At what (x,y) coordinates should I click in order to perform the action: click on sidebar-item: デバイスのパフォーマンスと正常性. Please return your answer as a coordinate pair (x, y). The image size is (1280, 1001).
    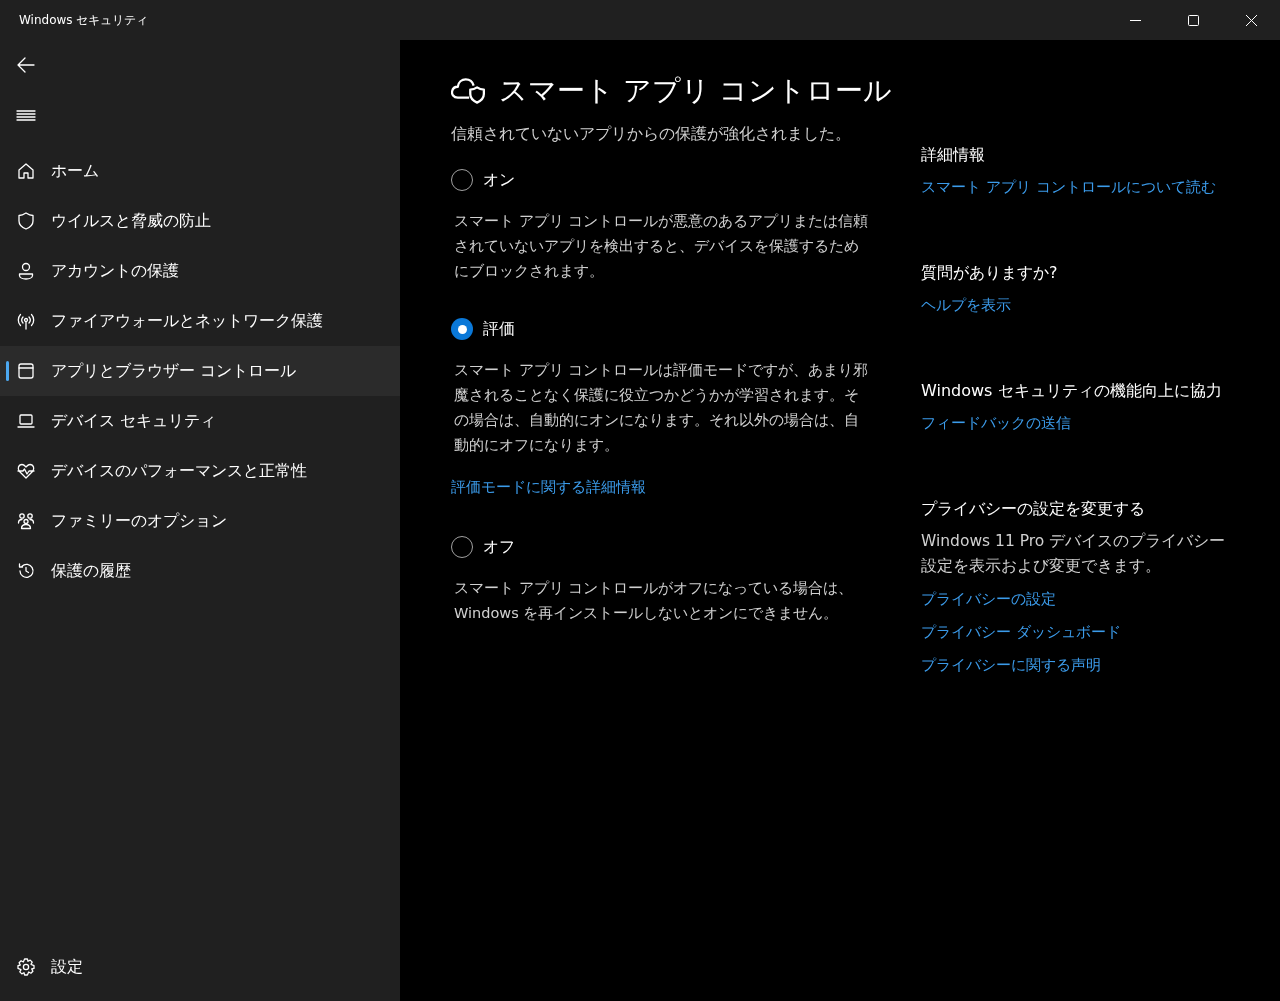
    Looking at the image, I should click on (200, 471).